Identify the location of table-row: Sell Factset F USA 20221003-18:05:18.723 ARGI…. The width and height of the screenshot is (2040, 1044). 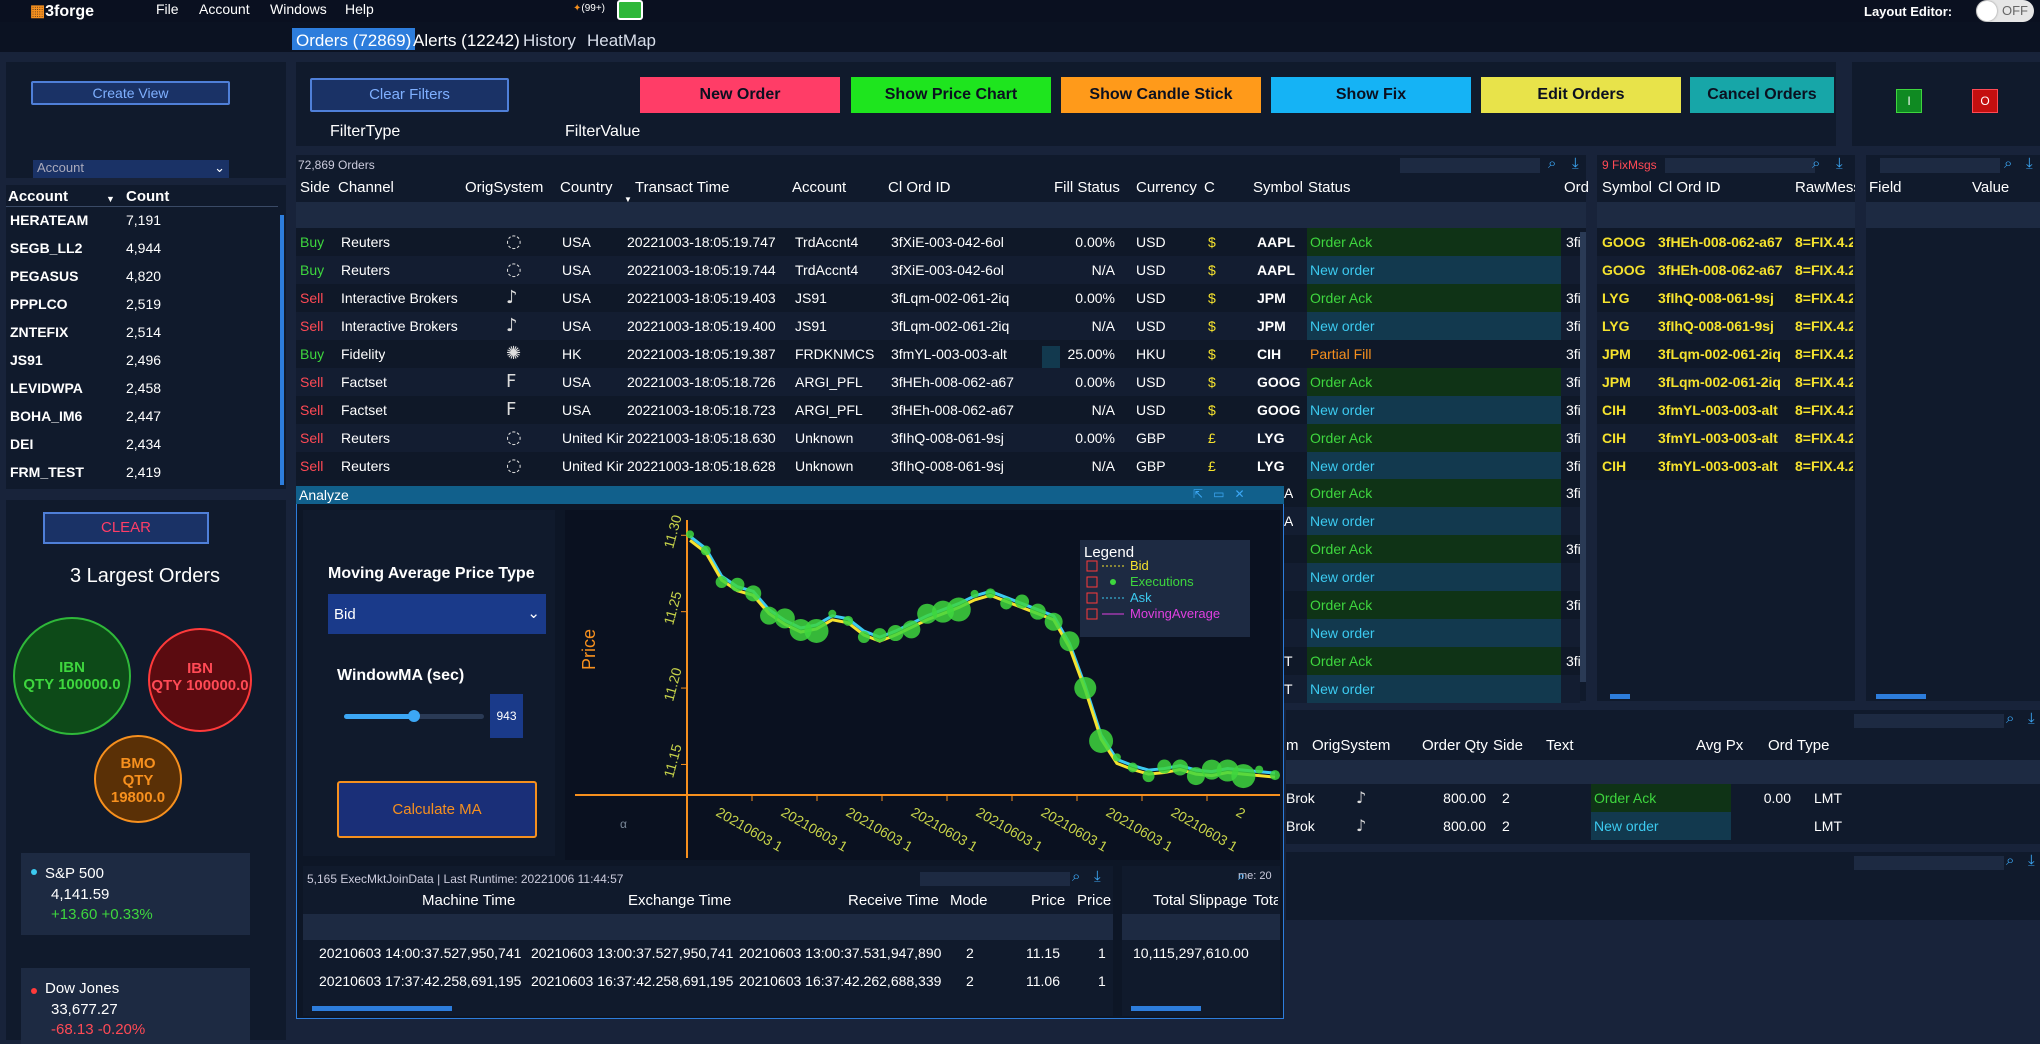
(941, 410).